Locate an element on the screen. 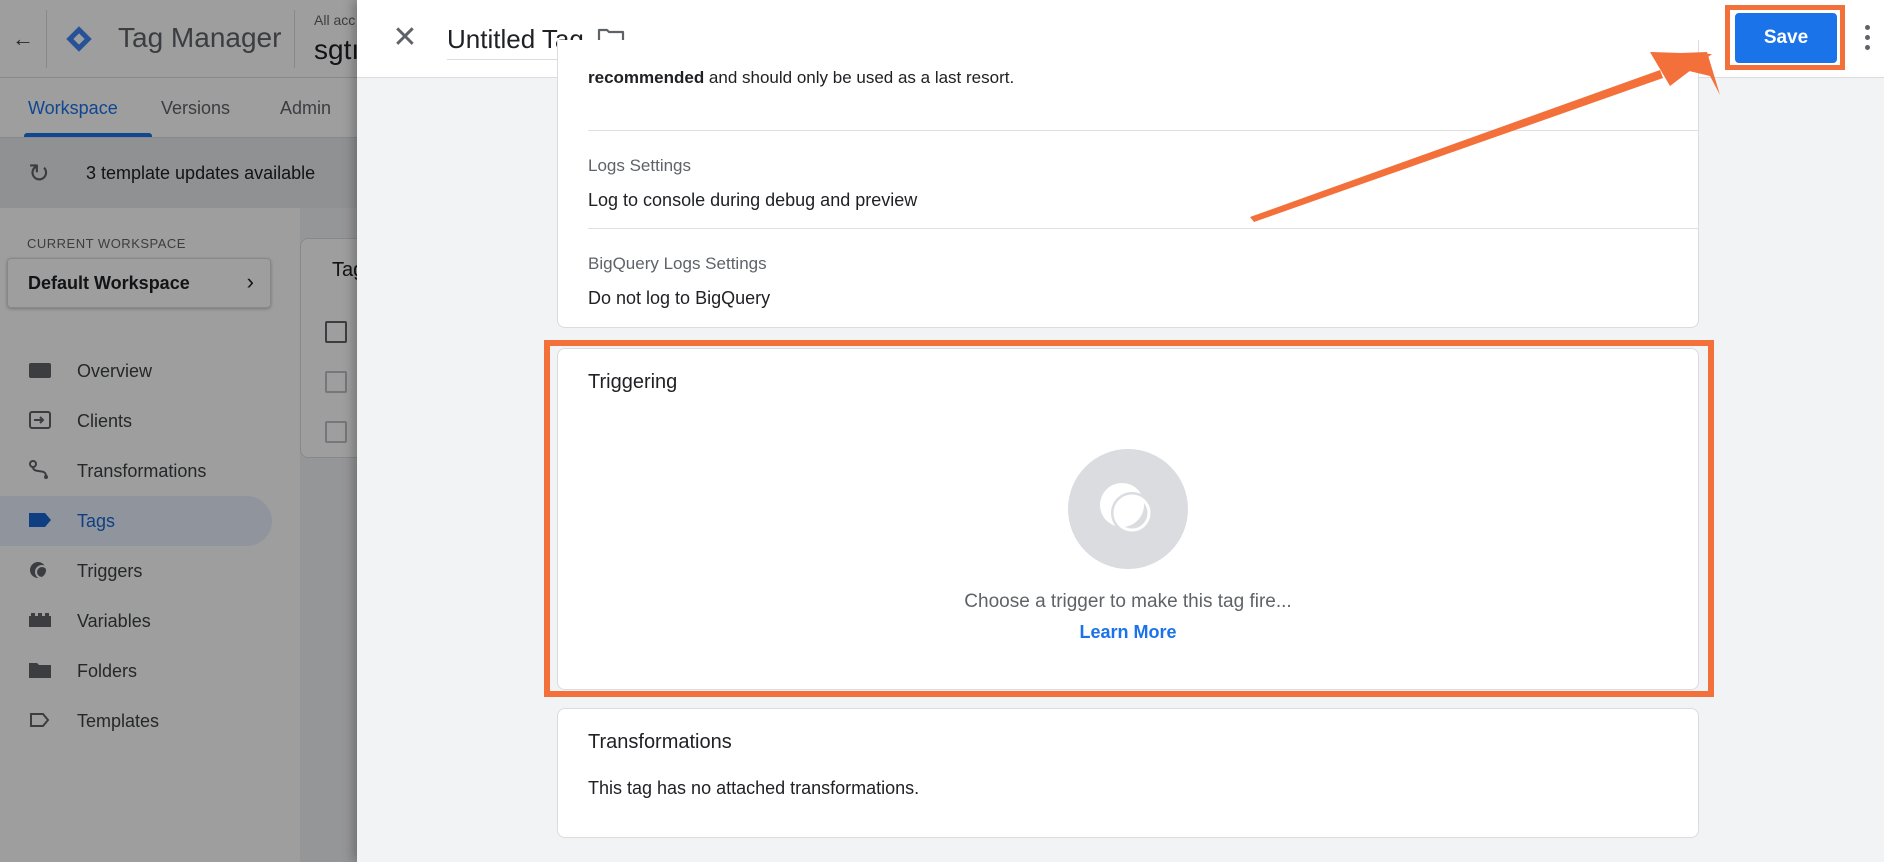 The height and width of the screenshot is (862, 1884). logs-settings-label: Logs Settings is located at coordinates (640, 165).